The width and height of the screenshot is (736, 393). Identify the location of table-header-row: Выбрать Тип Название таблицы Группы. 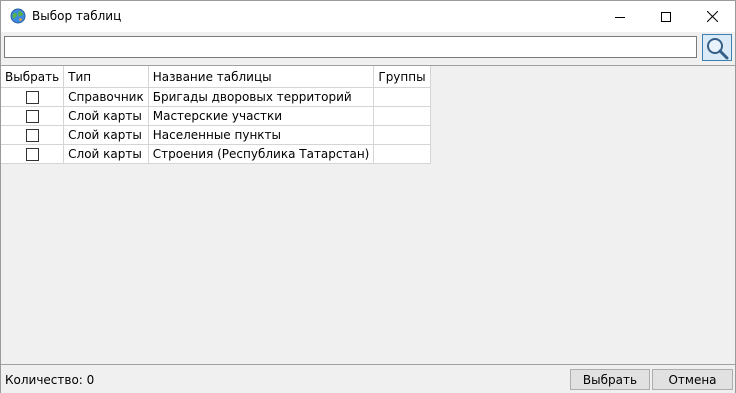
(216, 77).